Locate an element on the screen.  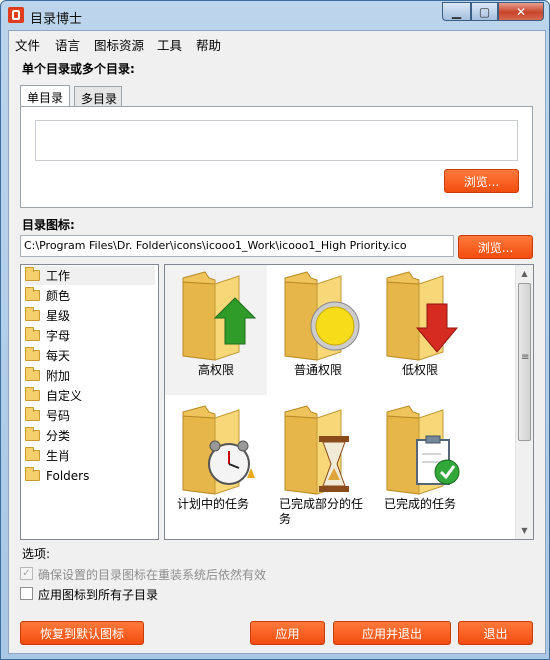
icon-item: 已完成部分的任务 is located at coordinates (318, 464).